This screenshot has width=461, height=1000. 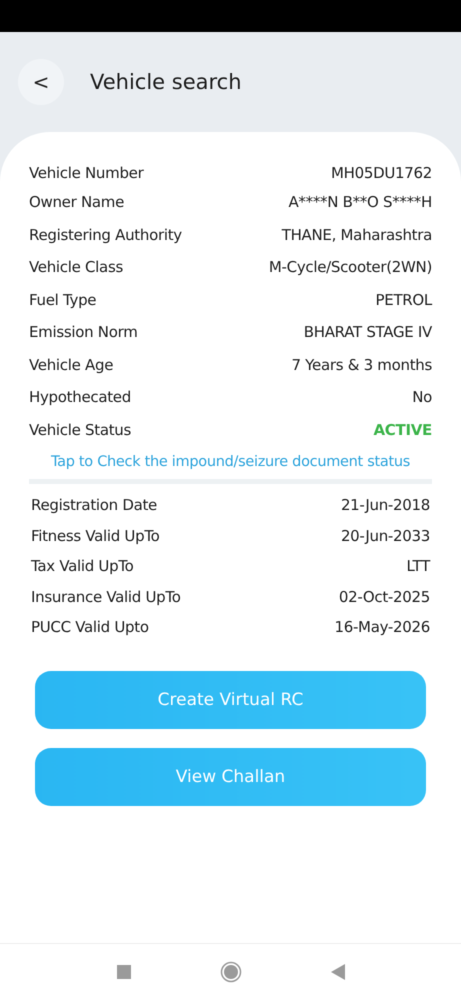 What do you see at coordinates (418, 566) in the screenshot?
I see `field-value: LTT` at bounding box center [418, 566].